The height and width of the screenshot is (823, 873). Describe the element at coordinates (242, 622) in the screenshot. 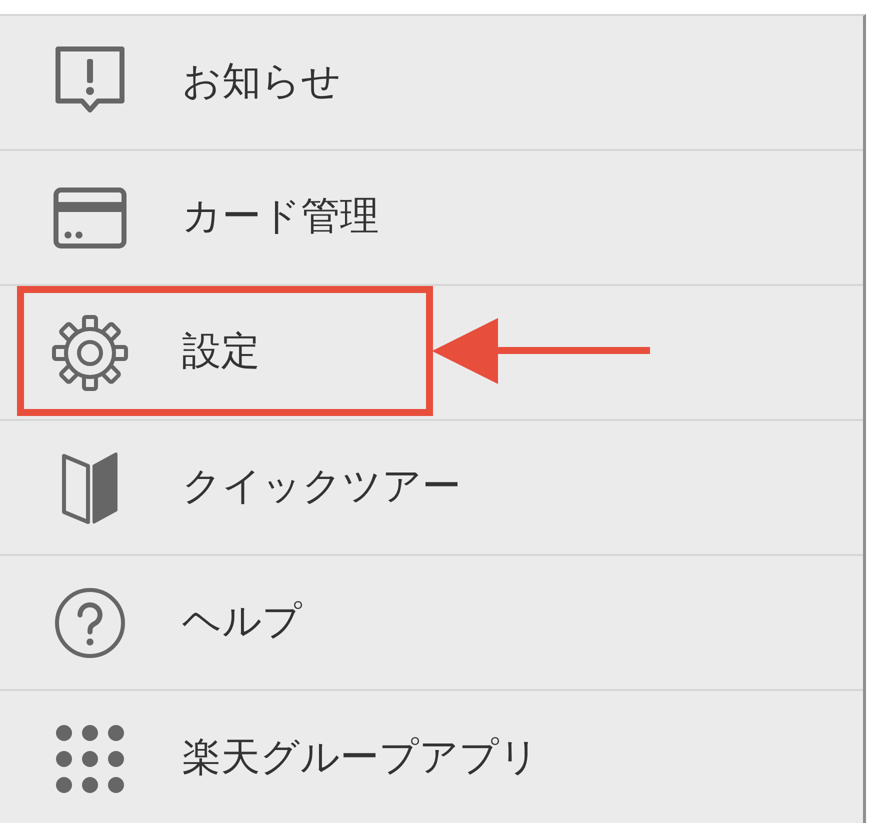

I see `menu-label: ヘルプ` at that location.